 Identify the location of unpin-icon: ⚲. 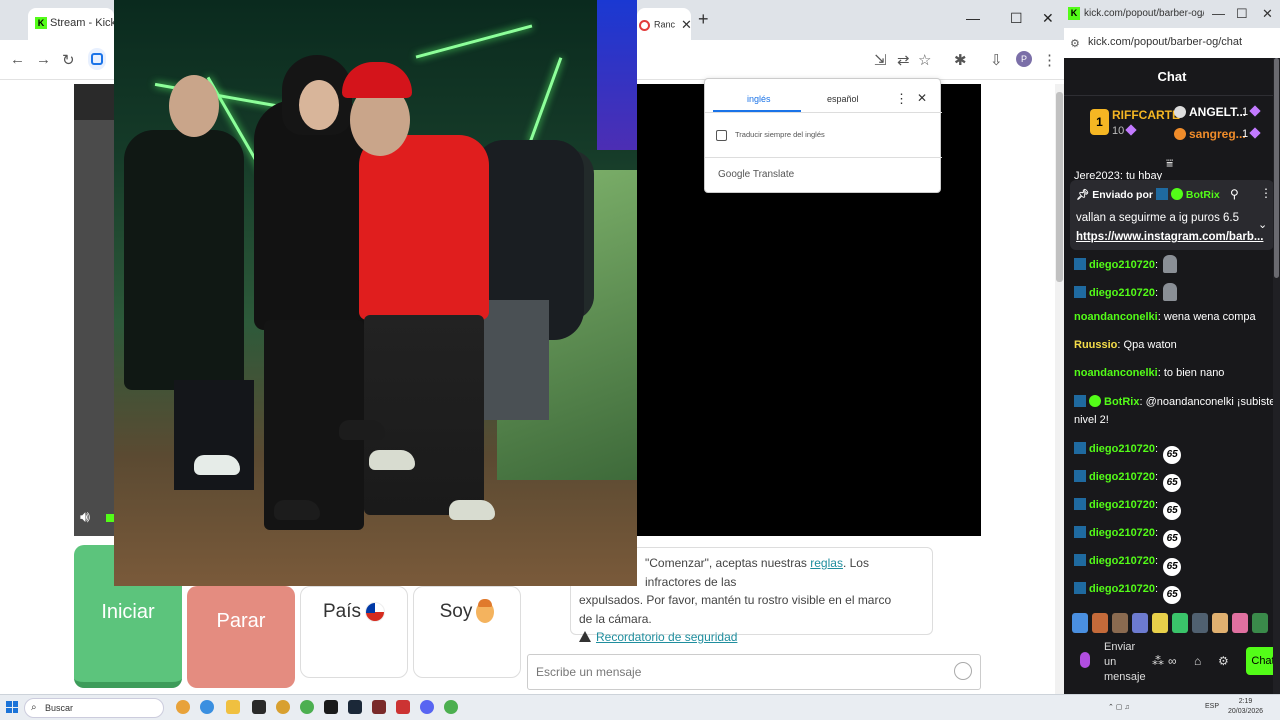
(1234, 194).